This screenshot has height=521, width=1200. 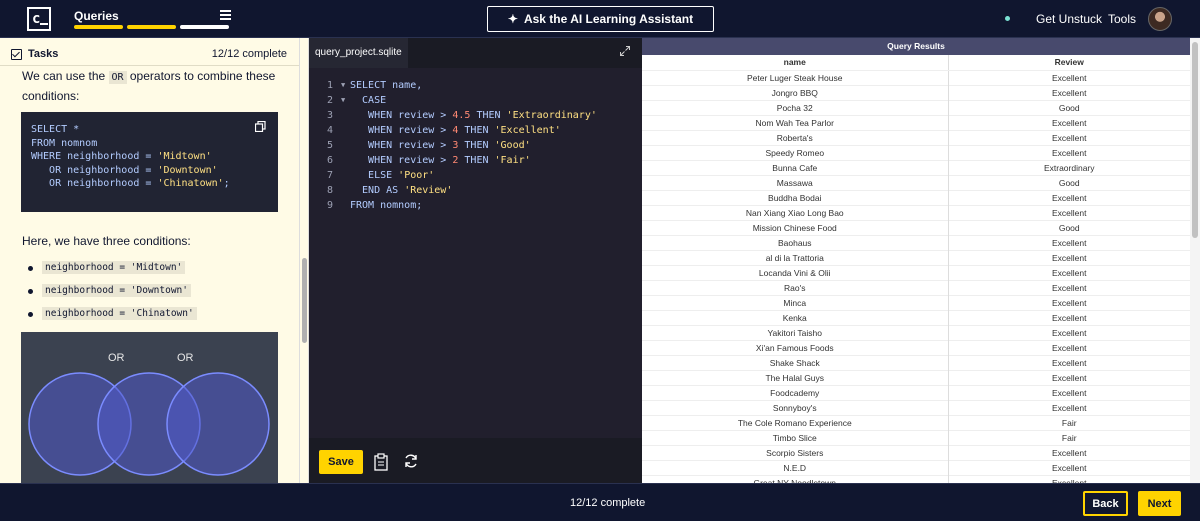 What do you see at coordinates (440, 145) in the screenshot?
I see `line-text: WHEN review > 3 THEN 'Good'` at bounding box center [440, 145].